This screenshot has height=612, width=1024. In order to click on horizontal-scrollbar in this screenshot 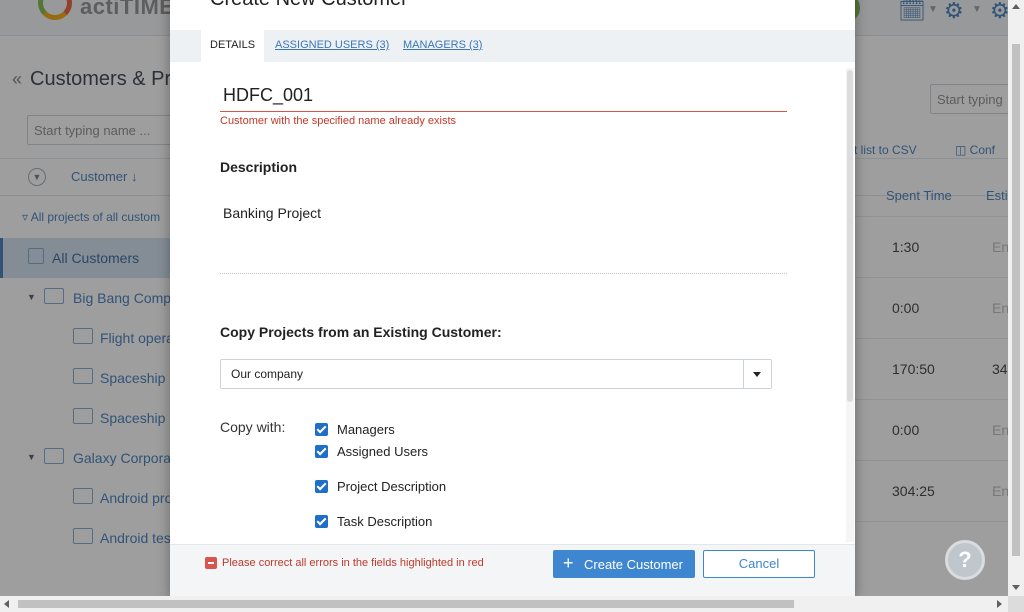, I will do `click(504, 604)`.